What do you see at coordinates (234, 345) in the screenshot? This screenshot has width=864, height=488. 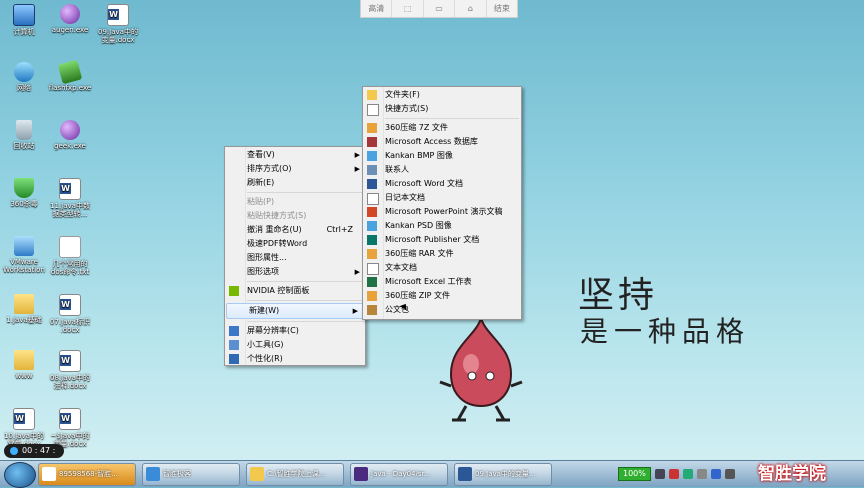 I see `gadget-icon` at bounding box center [234, 345].